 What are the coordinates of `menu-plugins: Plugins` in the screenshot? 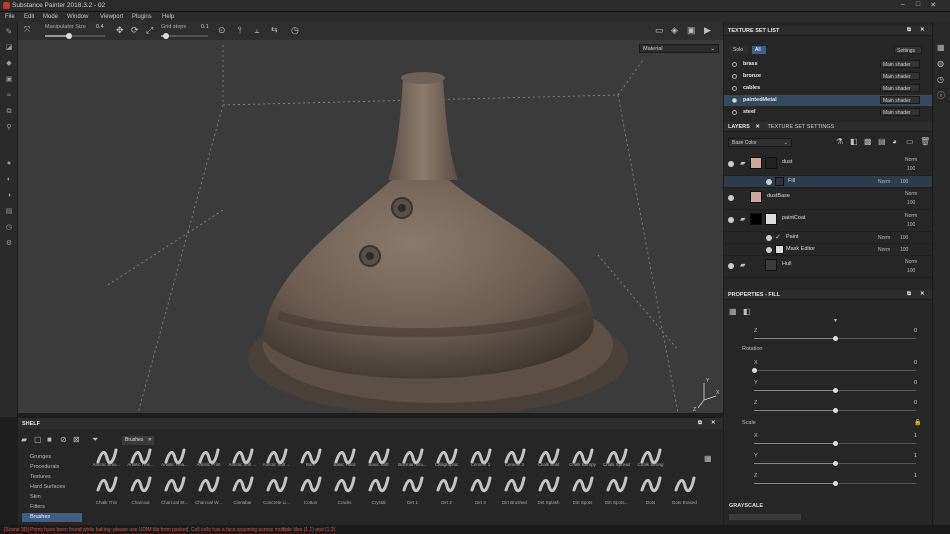 It's located at (142, 17).